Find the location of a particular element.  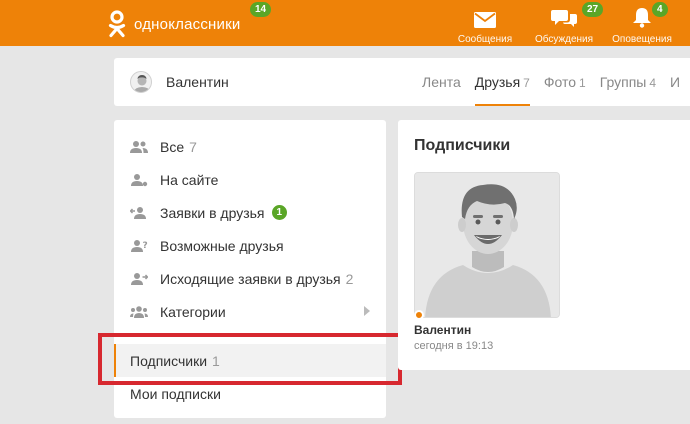

tab-friends-count: 7 is located at coordinates (526, 83).